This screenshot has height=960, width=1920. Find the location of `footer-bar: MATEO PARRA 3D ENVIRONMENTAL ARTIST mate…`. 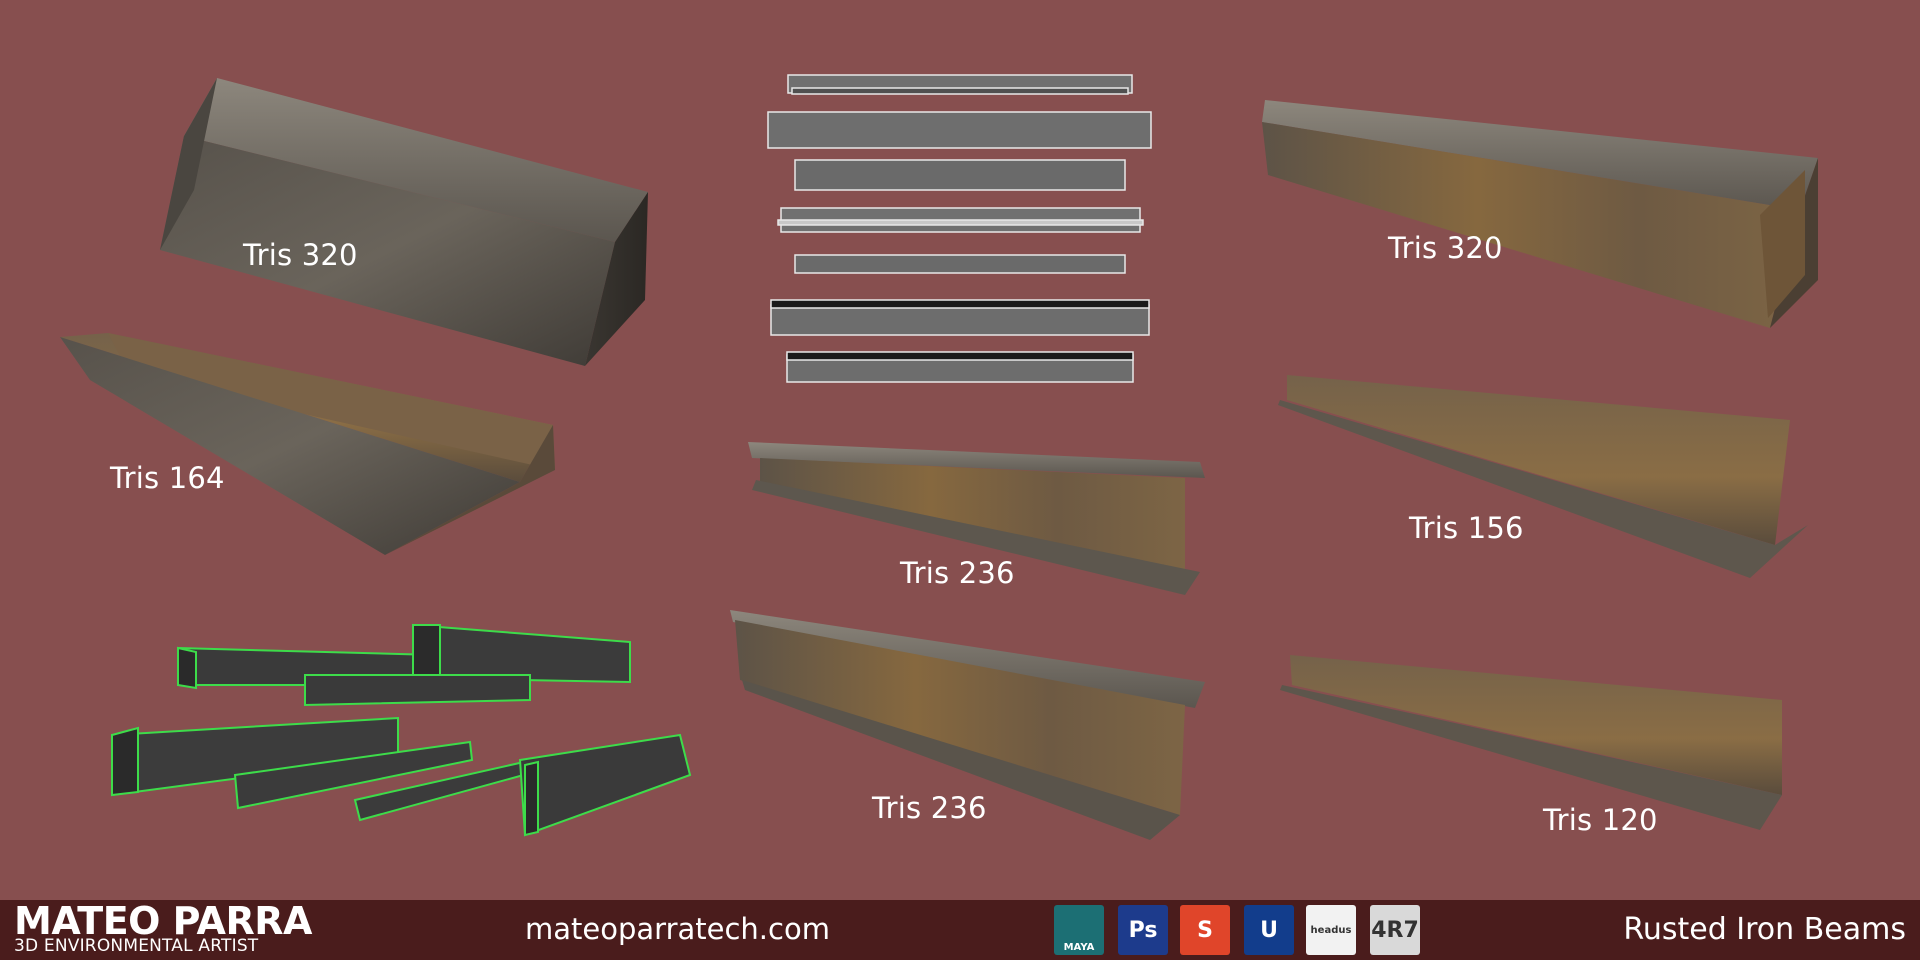

footer-bar: MATEO PARRA 3D ENVIRONMENTAL ARTIST mate… is located at coordinates (960, 930).